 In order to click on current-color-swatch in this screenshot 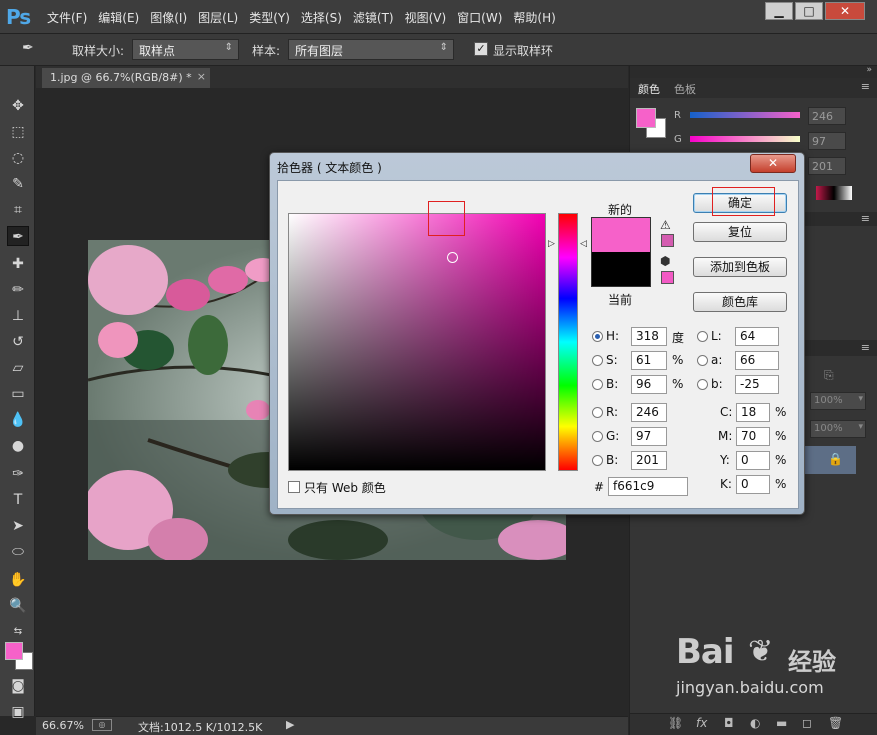, I will do `click(621, 269)`.